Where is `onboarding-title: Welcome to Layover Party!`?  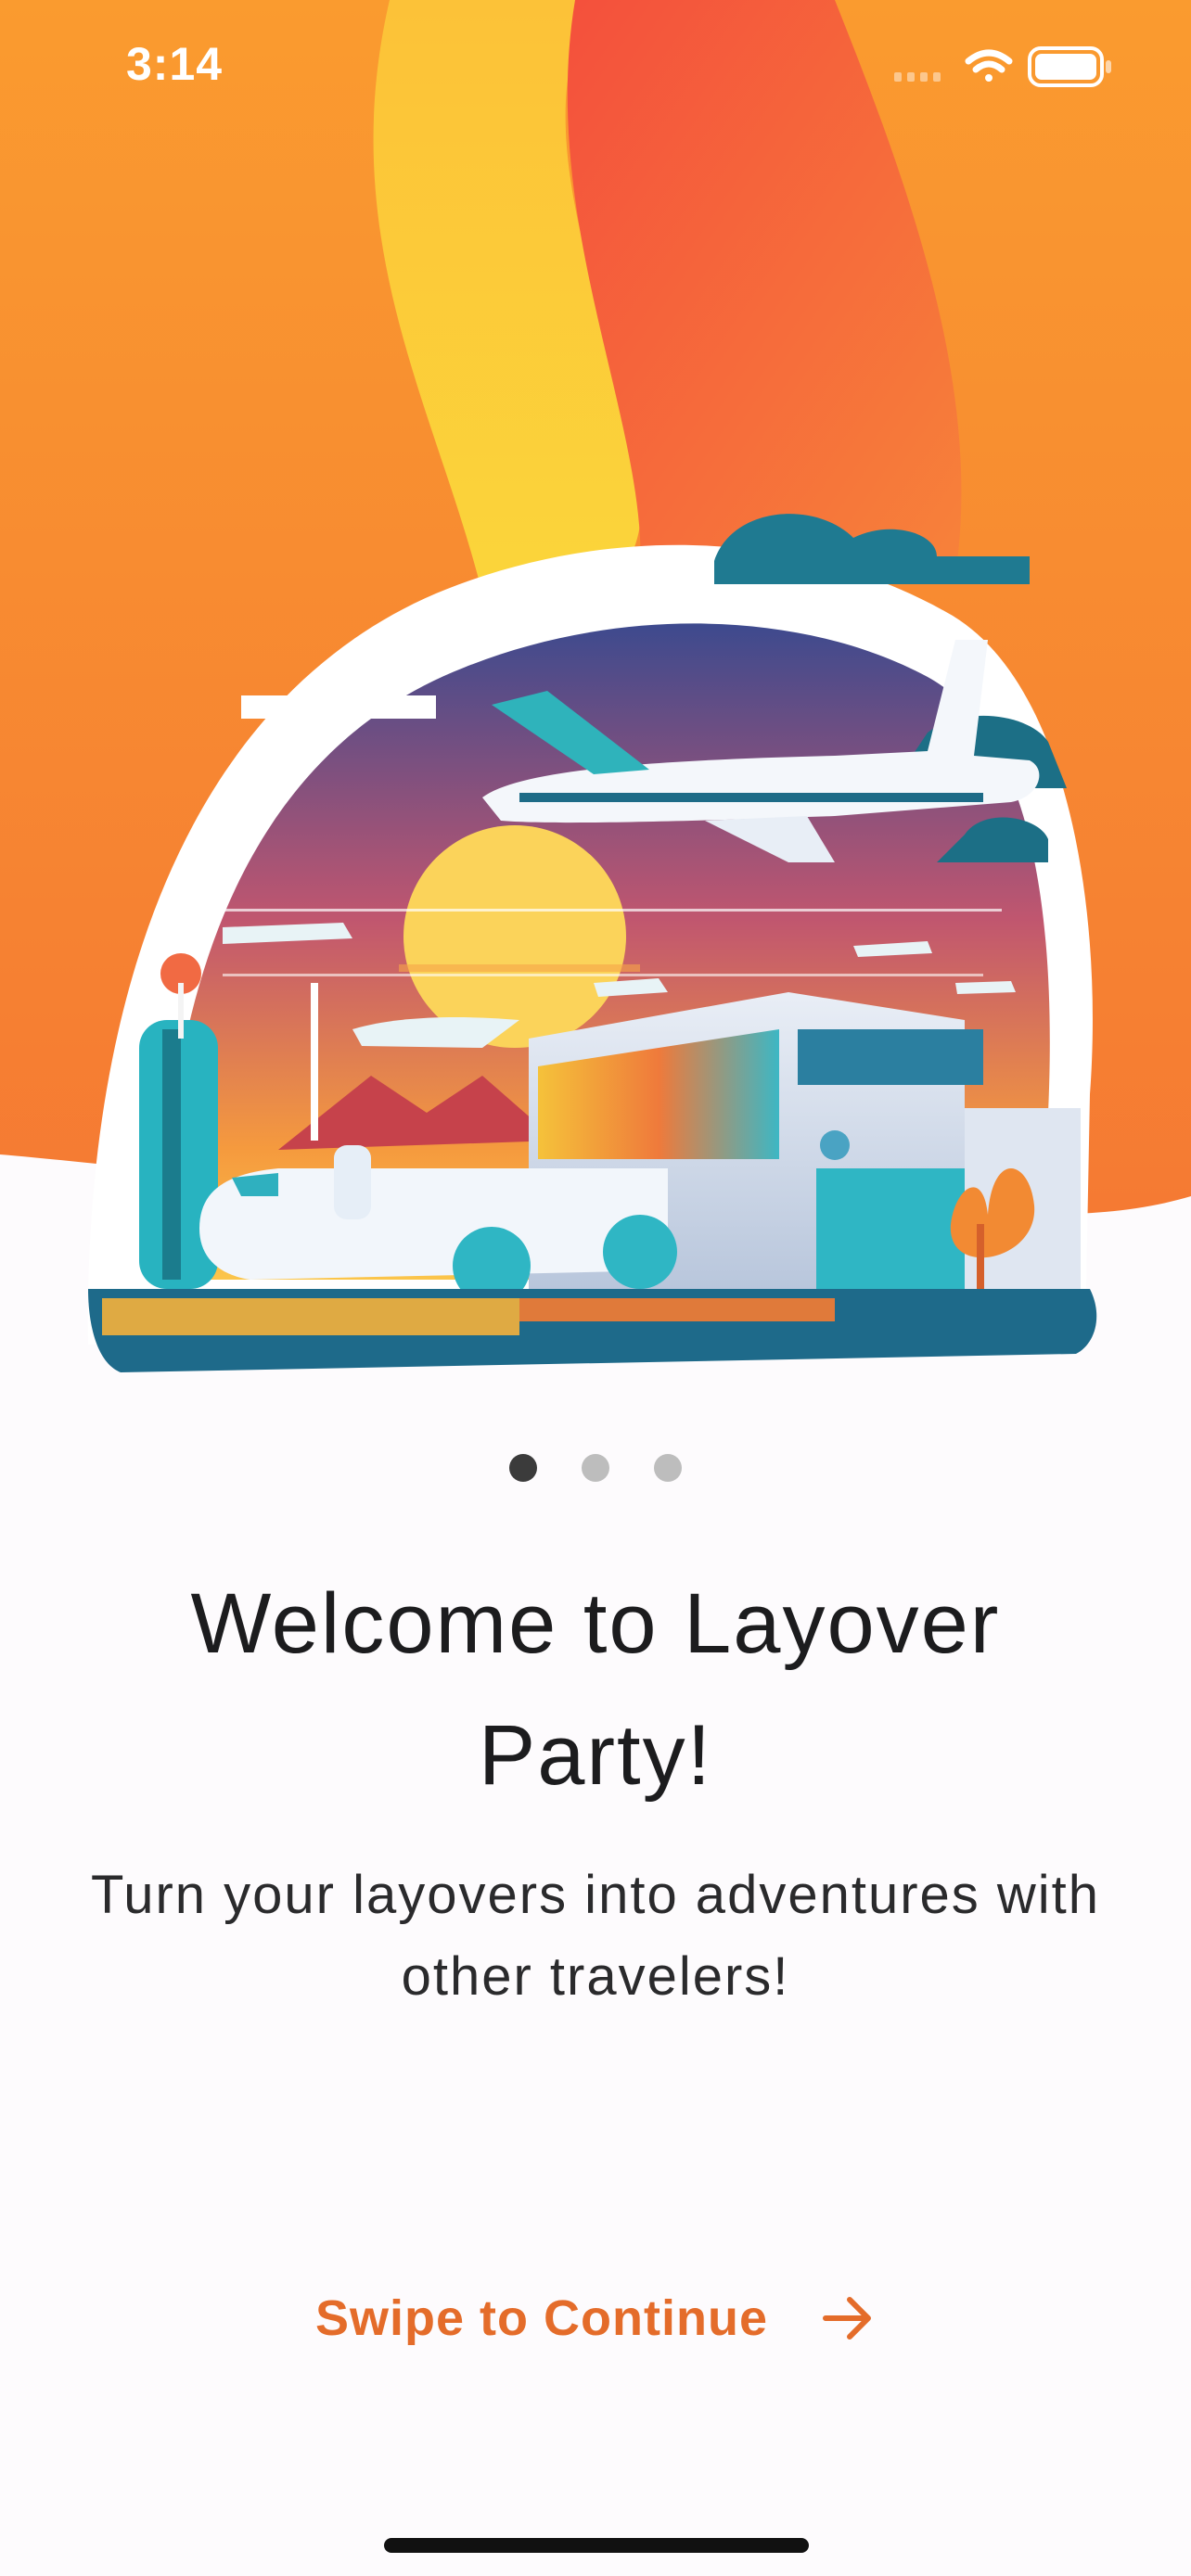 onboarding-title: Welcome to Layover Party! is located at coordinates (595, 1689).